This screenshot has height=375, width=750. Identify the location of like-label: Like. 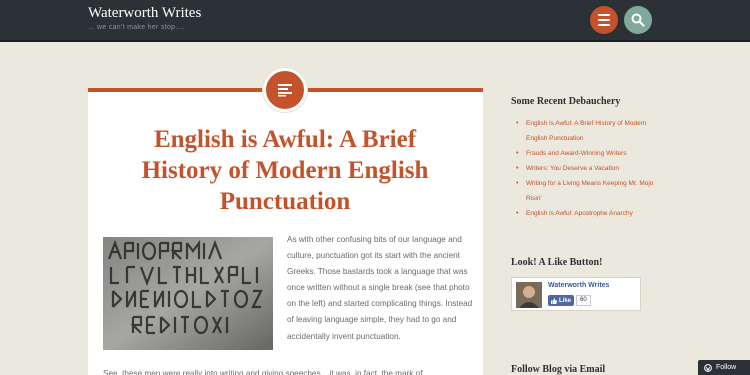
(565, 300).